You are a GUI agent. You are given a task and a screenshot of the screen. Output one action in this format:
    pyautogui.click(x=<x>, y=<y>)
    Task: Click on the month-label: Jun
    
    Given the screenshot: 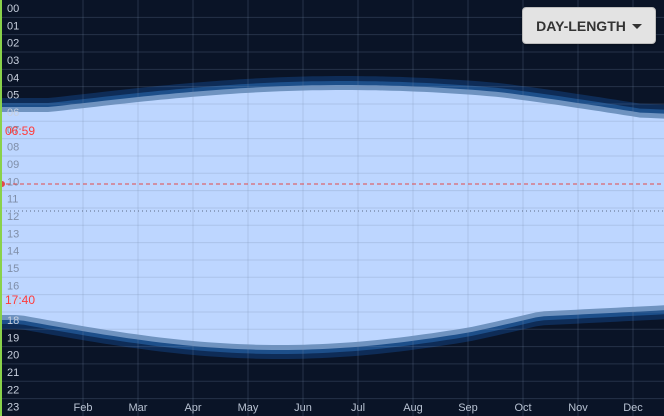 What is the action you would take?
    pyautogui.click(x=303, y=408)
    